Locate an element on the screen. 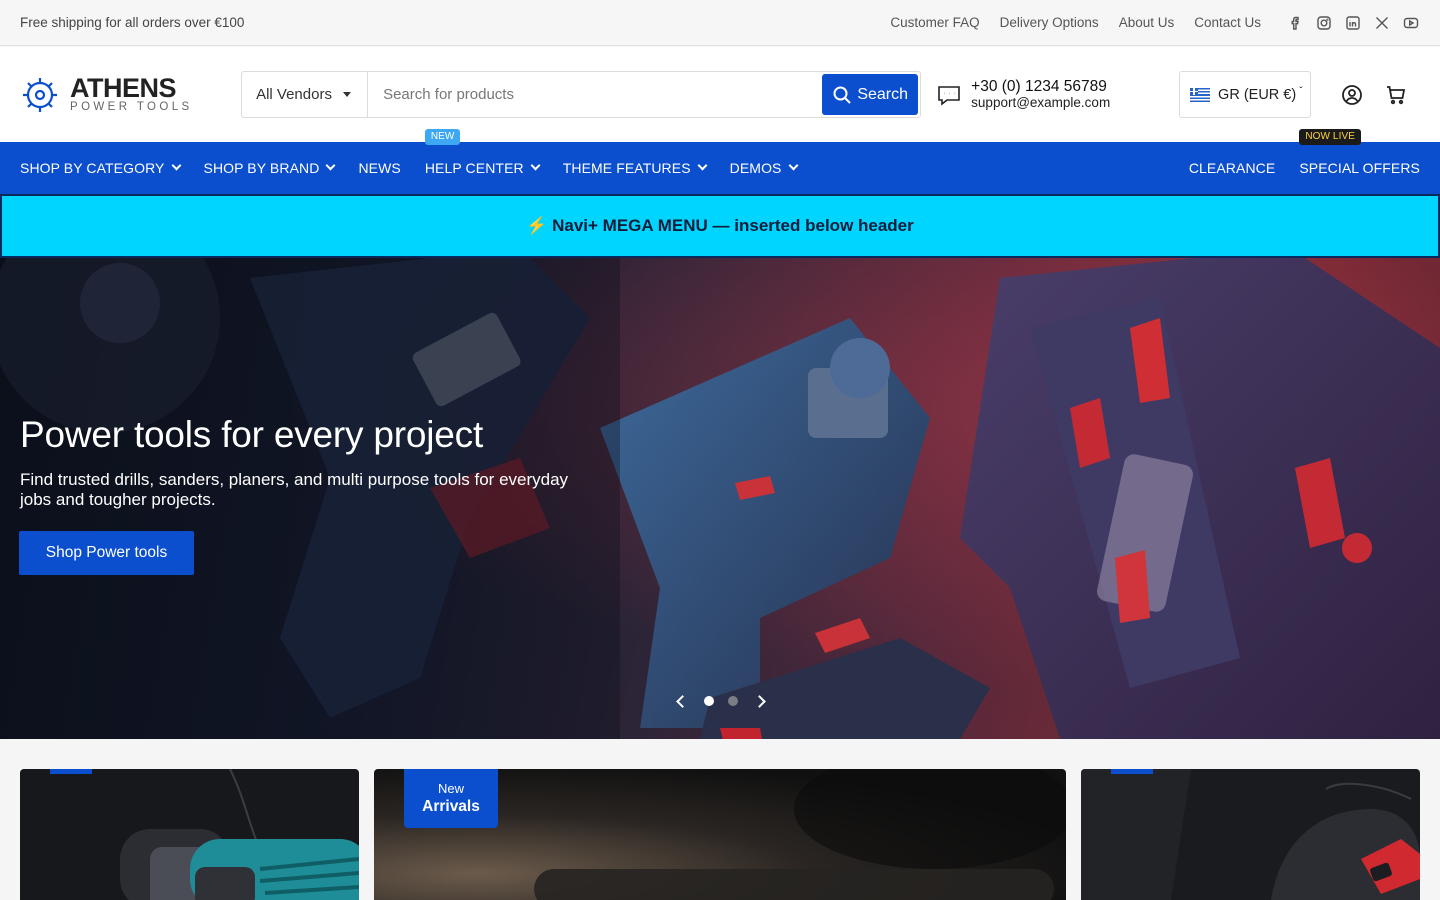 This screenshot has height=900, width=1440. support-email: support@example.com is located at coordinates (1040, 103).